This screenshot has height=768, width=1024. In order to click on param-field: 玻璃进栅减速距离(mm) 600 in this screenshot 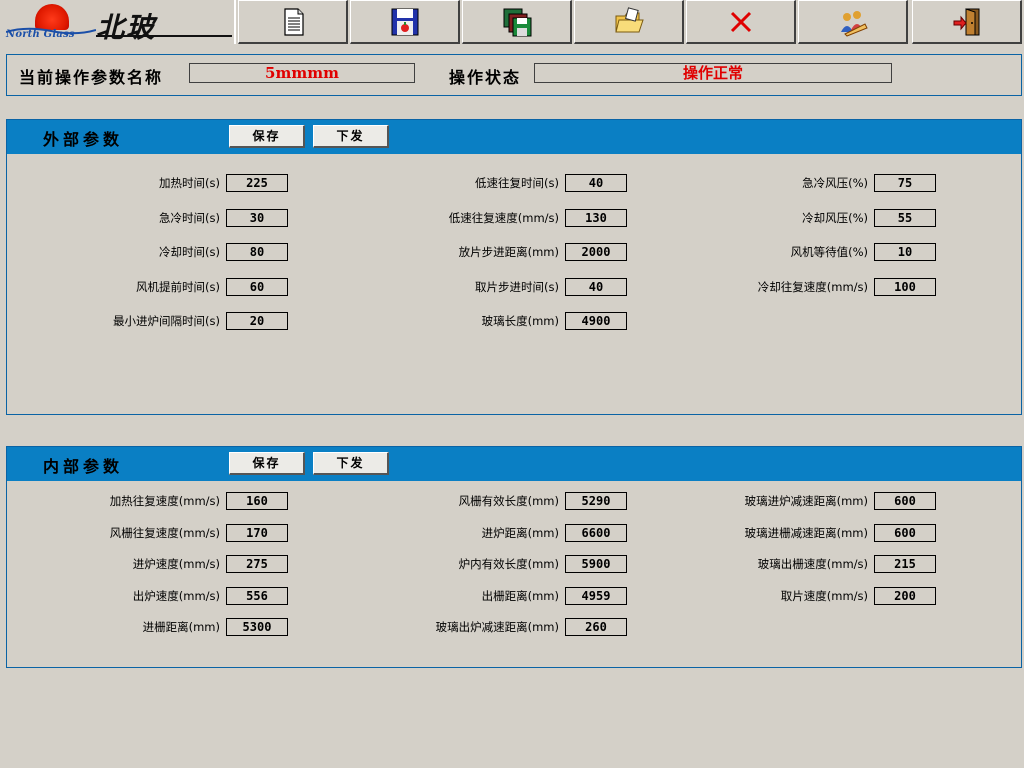, I will do `click(471, 532)`.